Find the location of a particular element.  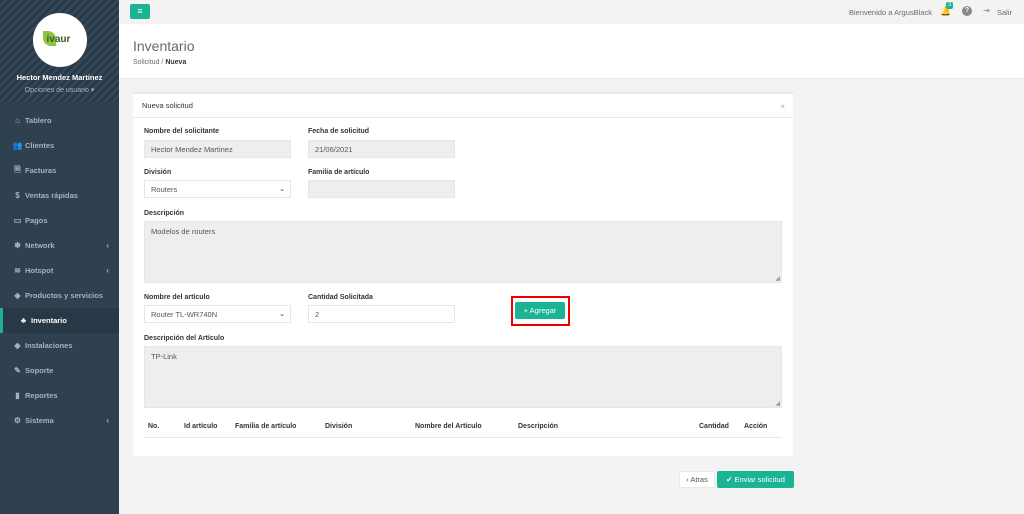

sidebar-item-label: Clientes is located at coordinates (40, 145).